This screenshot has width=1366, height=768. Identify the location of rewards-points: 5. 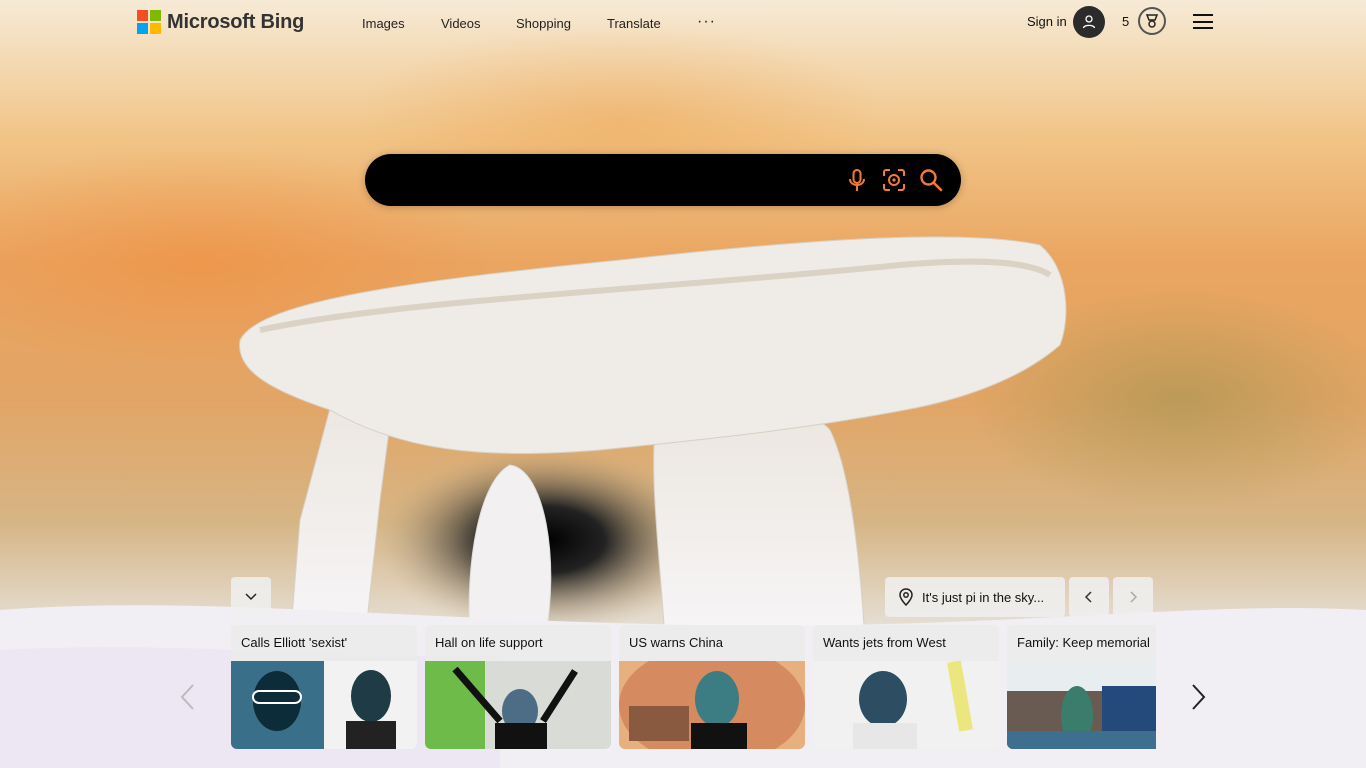
(1125, 21).